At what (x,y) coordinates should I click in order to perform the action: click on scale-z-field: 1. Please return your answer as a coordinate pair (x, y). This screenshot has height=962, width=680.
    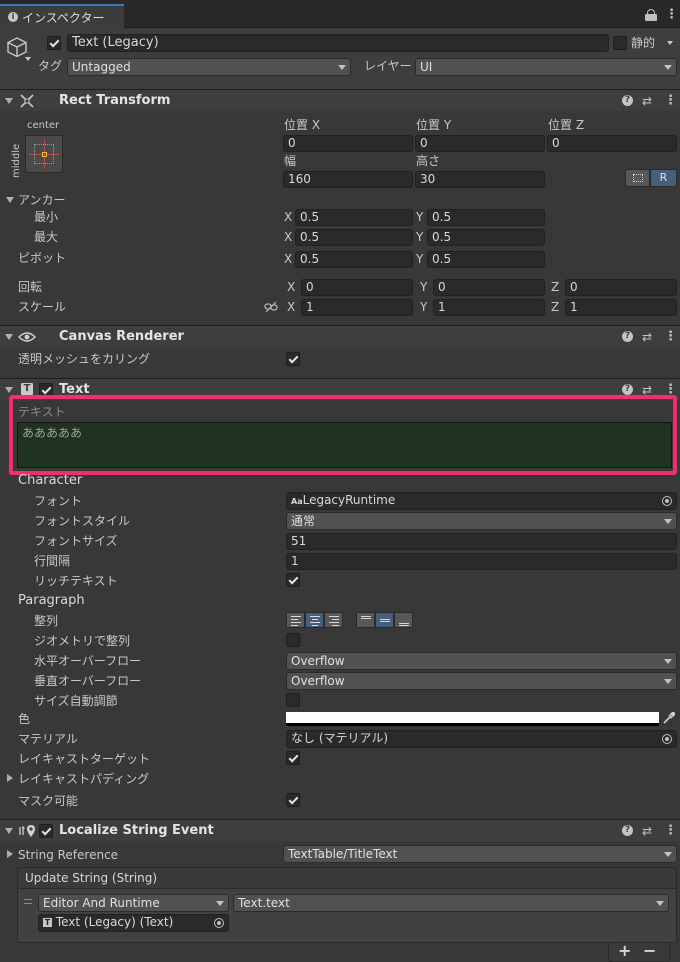
    Looking at the image, I should click on (621, 307).